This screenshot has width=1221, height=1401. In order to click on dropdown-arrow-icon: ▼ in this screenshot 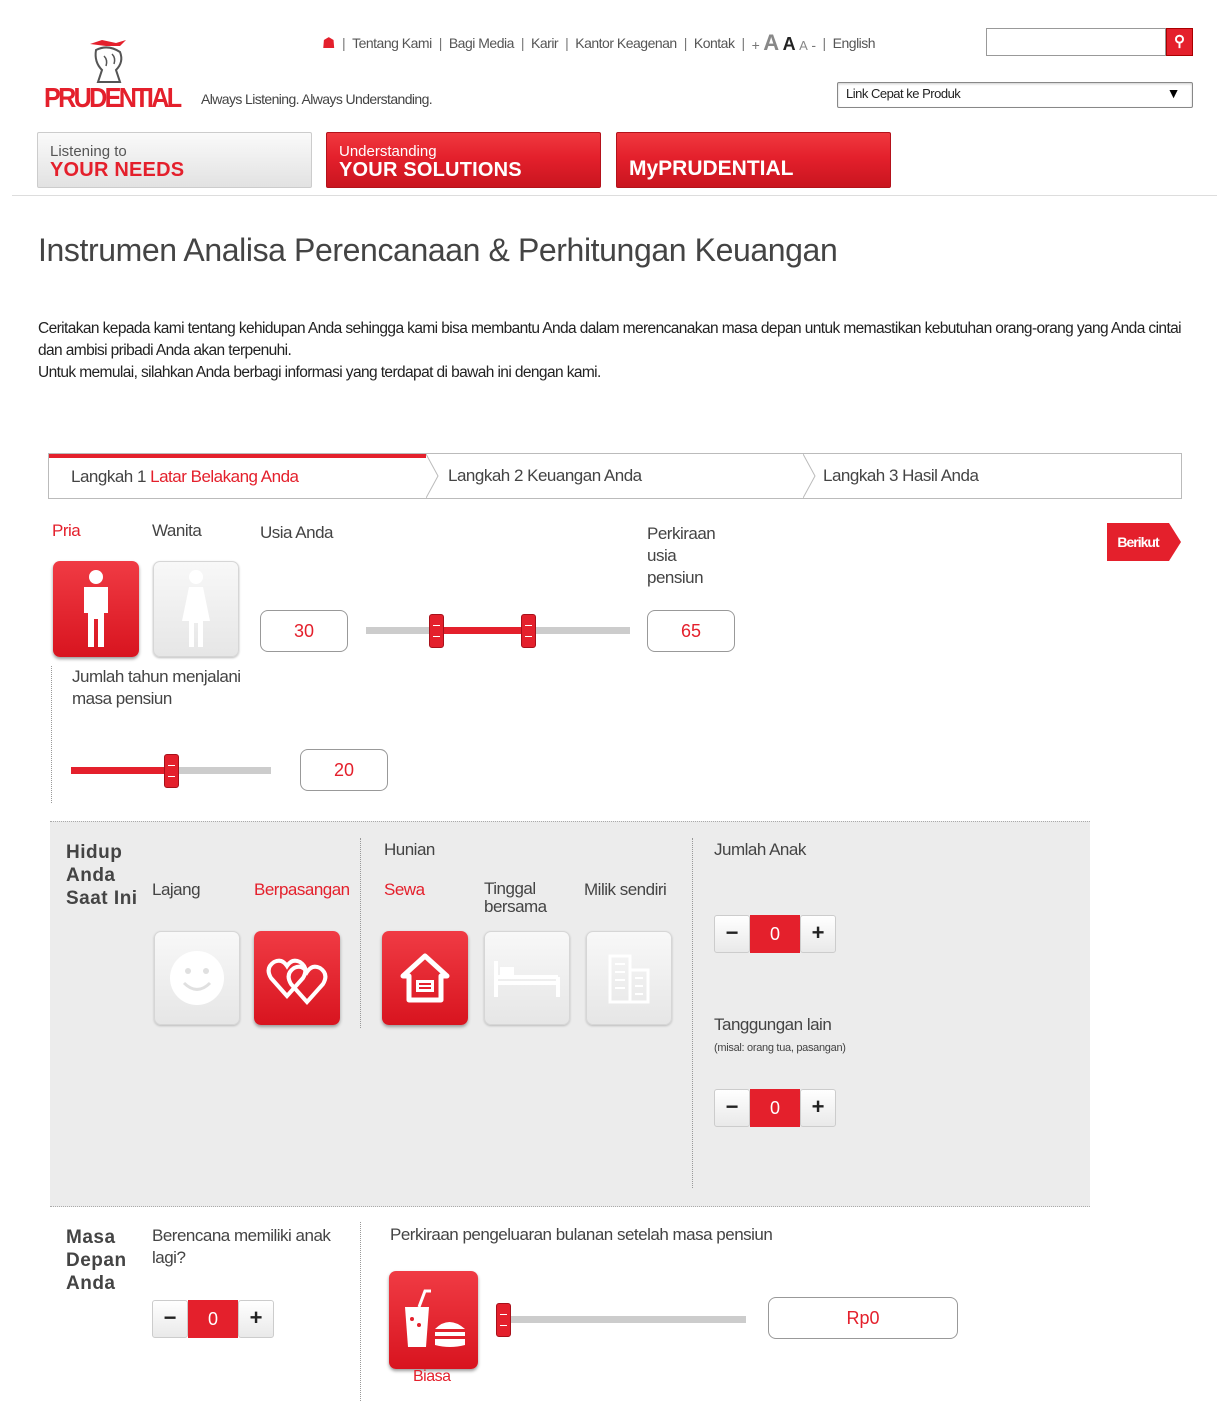, I will do `click(1173, 93)`.